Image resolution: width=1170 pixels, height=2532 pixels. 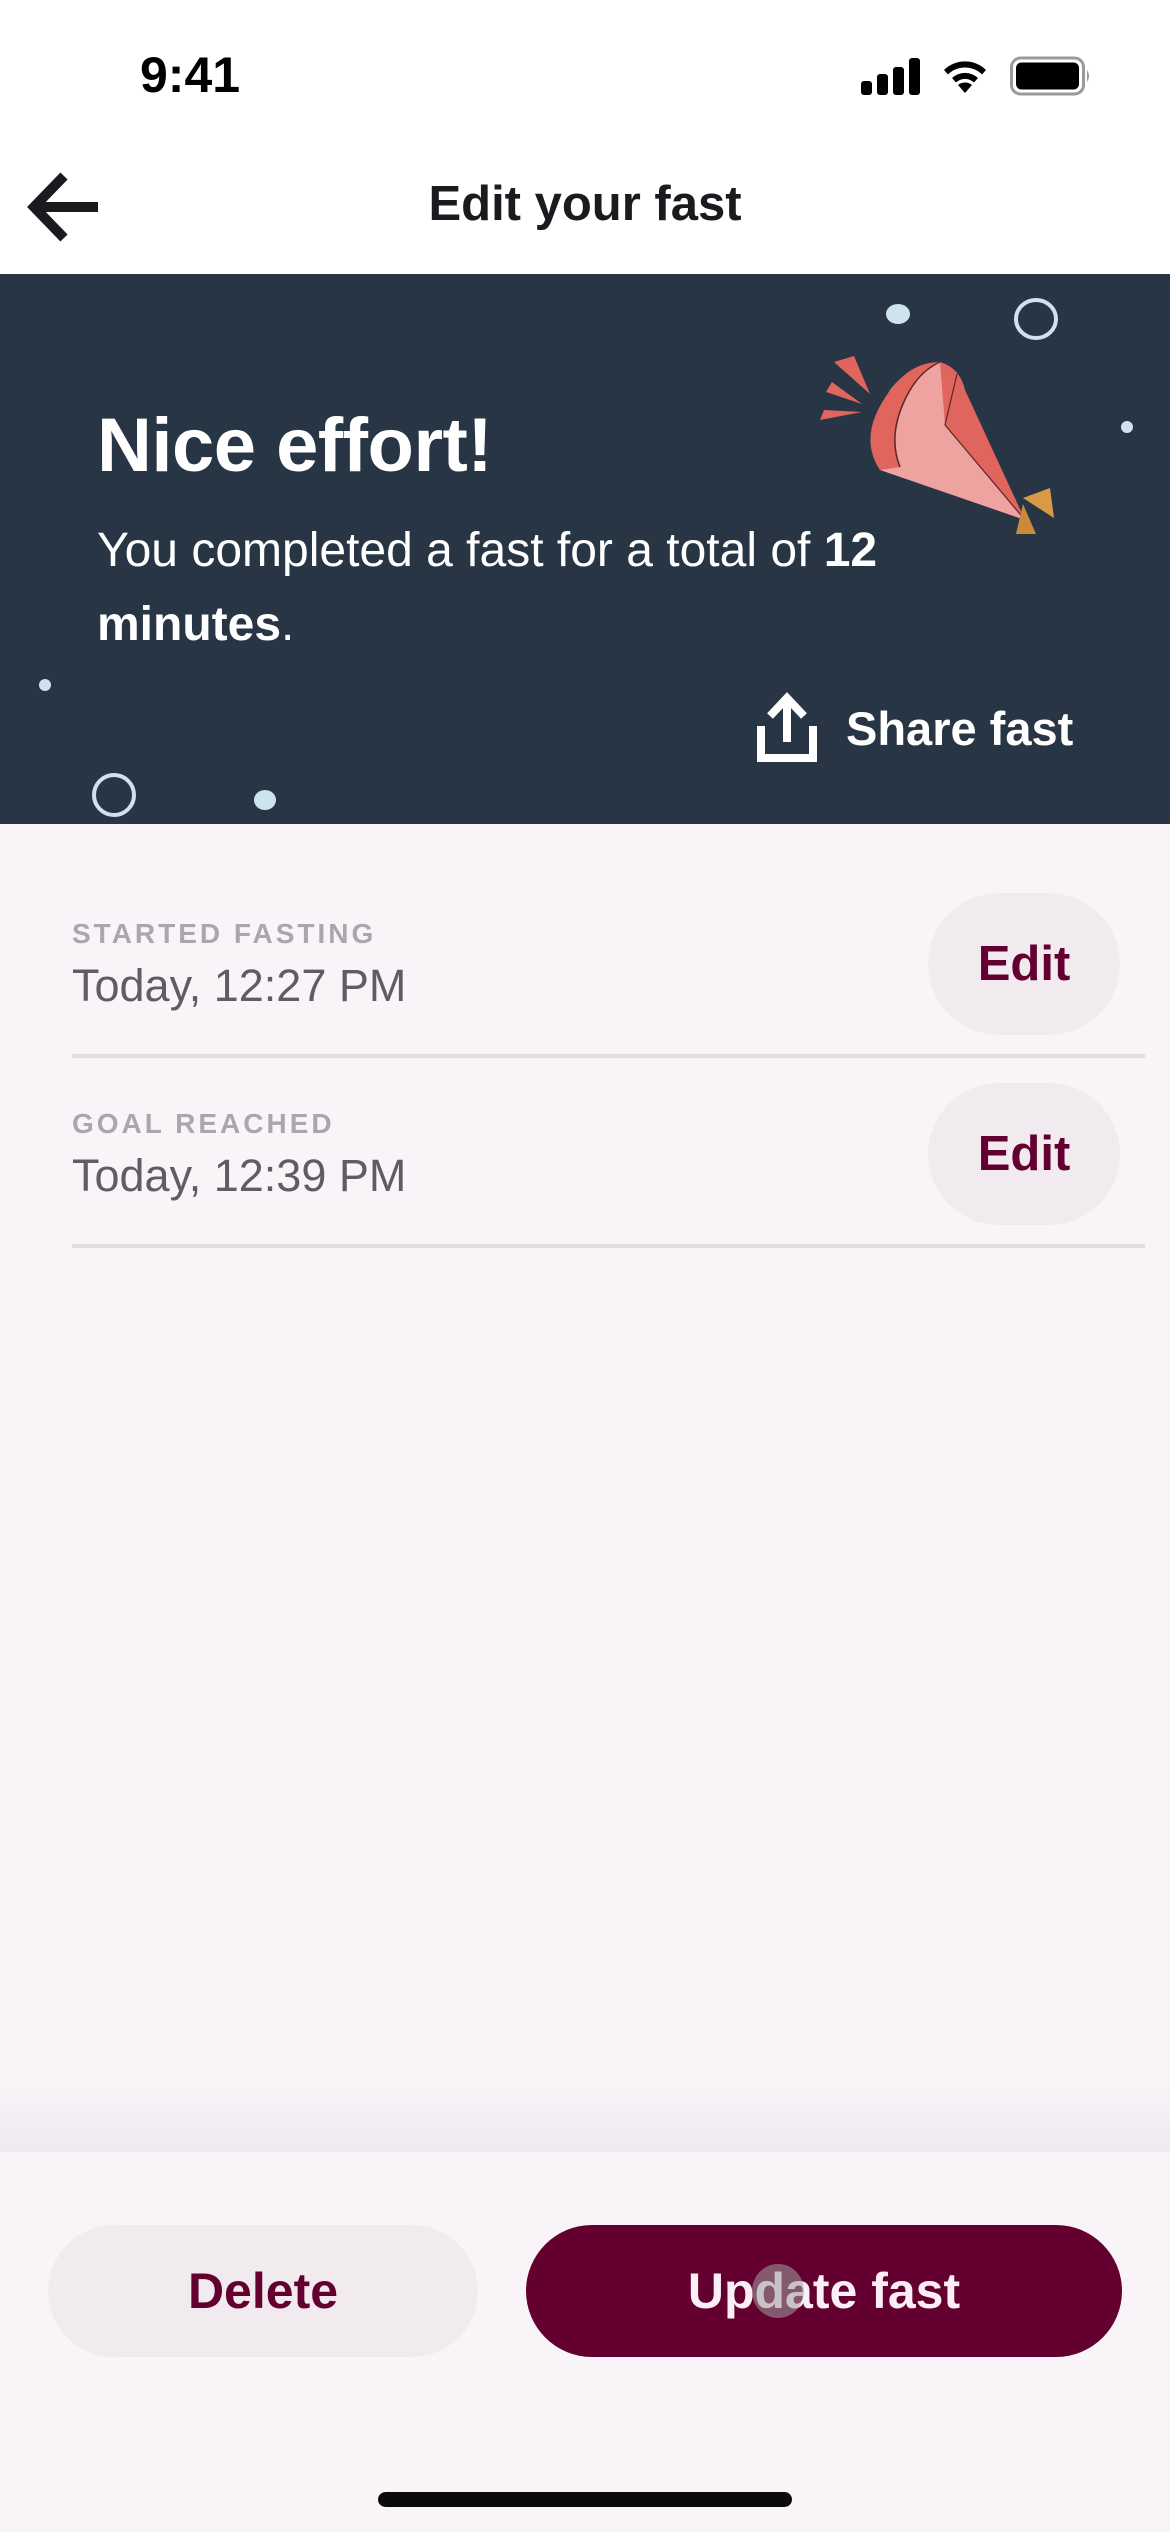 I want to click on event-label: GOAL REACHED, so click(x=203, y=1123).